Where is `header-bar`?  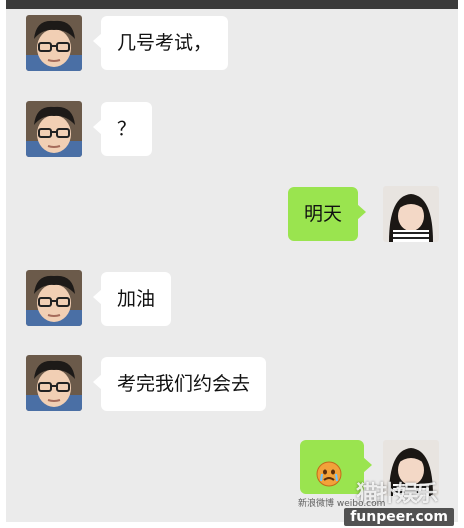
header-bar is located at coordinates (232, 4).